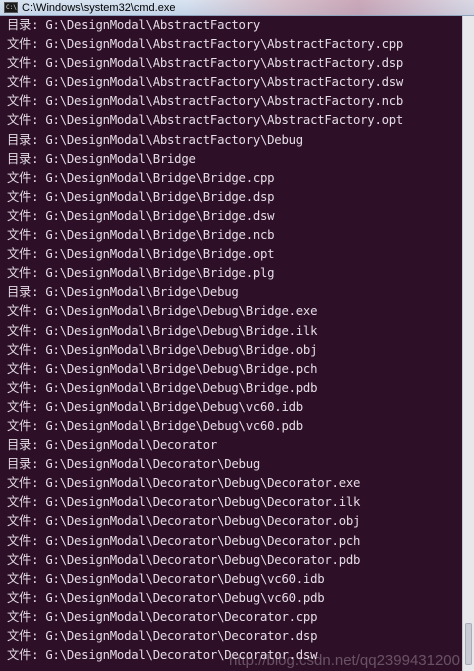 This screenshot has width=474, height=671. Describe the element at coordinates (155, 139) in the screenshot. I see `console-line: 目录: G:\DesignModal\AbstractFactory\Debug` at that location.